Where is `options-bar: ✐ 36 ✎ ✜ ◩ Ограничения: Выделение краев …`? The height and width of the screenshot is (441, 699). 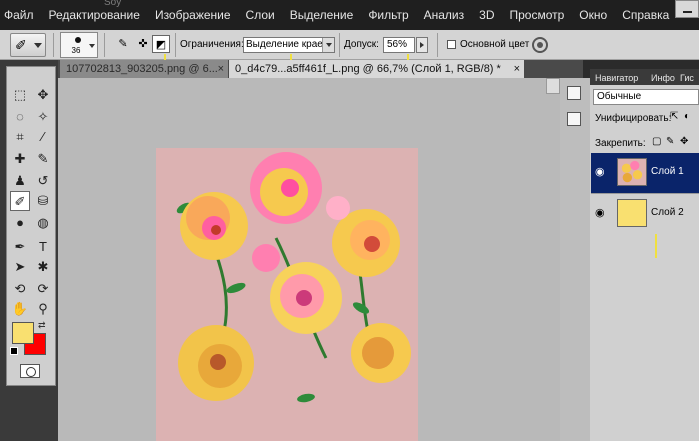
options-bar: ✐ 36 ✎ ✜ ◩ Ограничения: Выделение краев … is located at coordinates (349, 45).